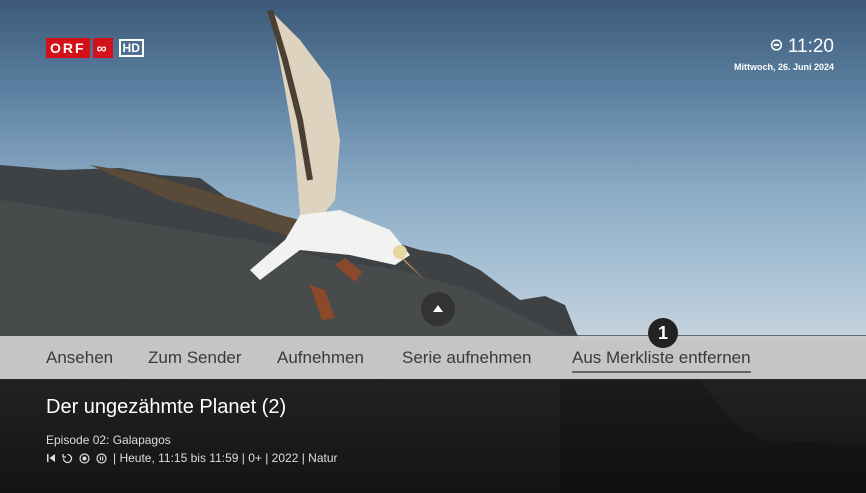  Describe the element at coordinates (101, 458) in the screenshot. I see `pause-icon` at that location.